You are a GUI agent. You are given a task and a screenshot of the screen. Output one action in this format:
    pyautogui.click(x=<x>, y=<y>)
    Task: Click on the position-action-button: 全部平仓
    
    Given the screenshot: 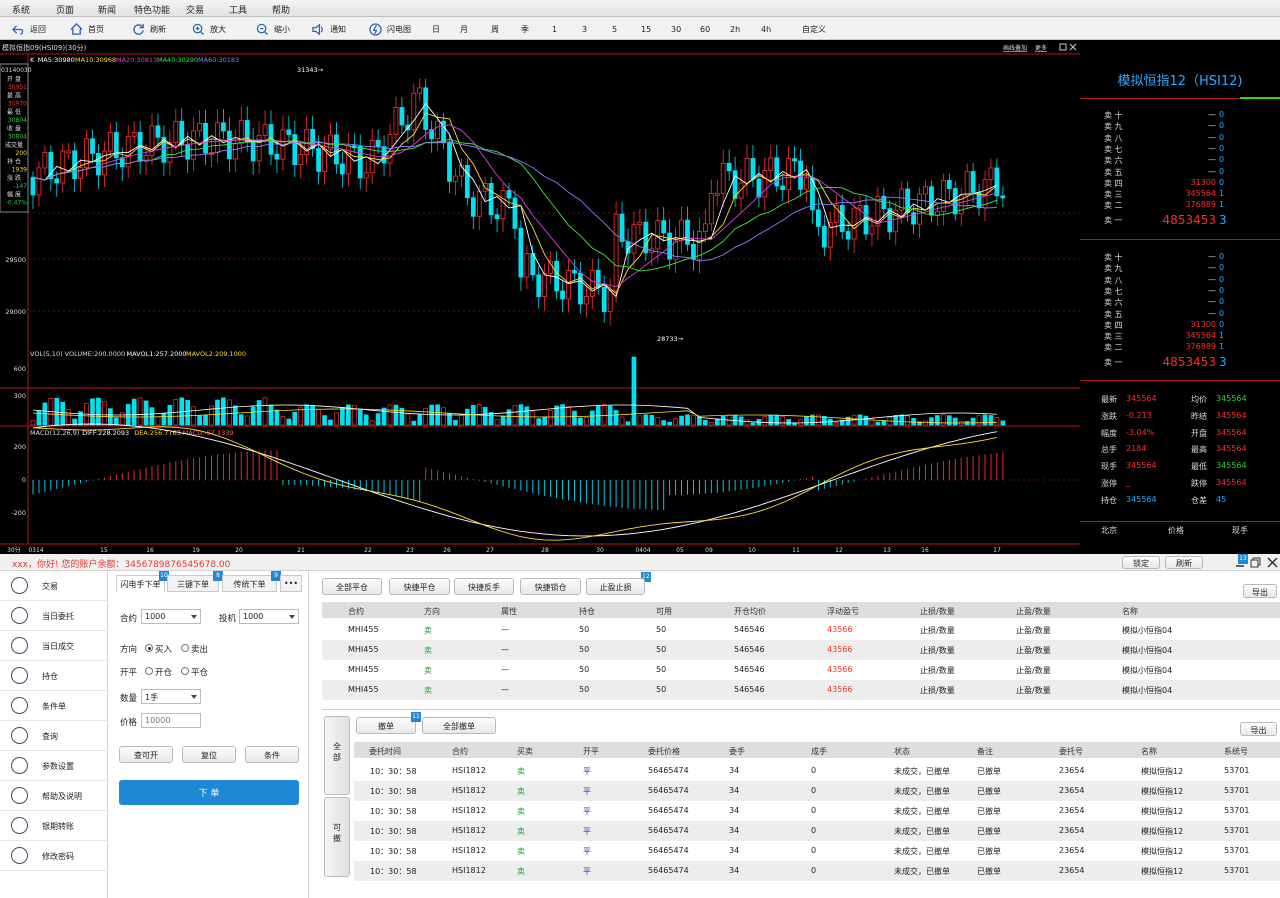 What is the action you would take?
    pyautogui.click(x=352, y=586)
    